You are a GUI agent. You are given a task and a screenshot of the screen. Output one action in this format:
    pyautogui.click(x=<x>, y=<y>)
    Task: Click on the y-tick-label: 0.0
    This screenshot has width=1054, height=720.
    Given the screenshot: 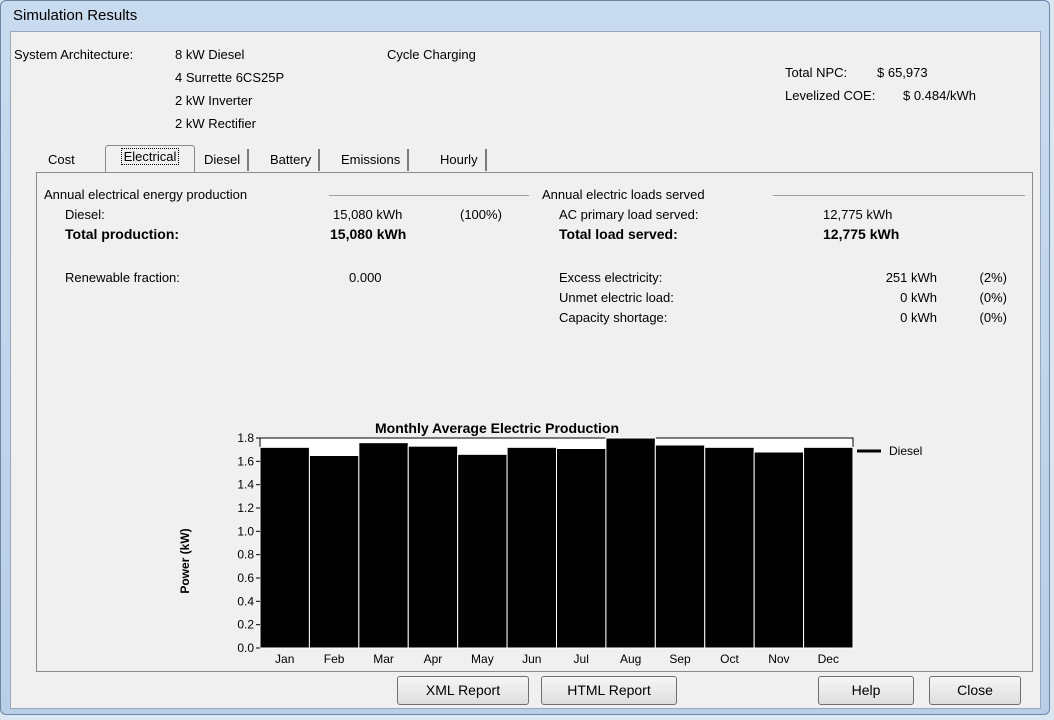 What is the action you would take?
    pyautogui.click(x=245, y=648)
    